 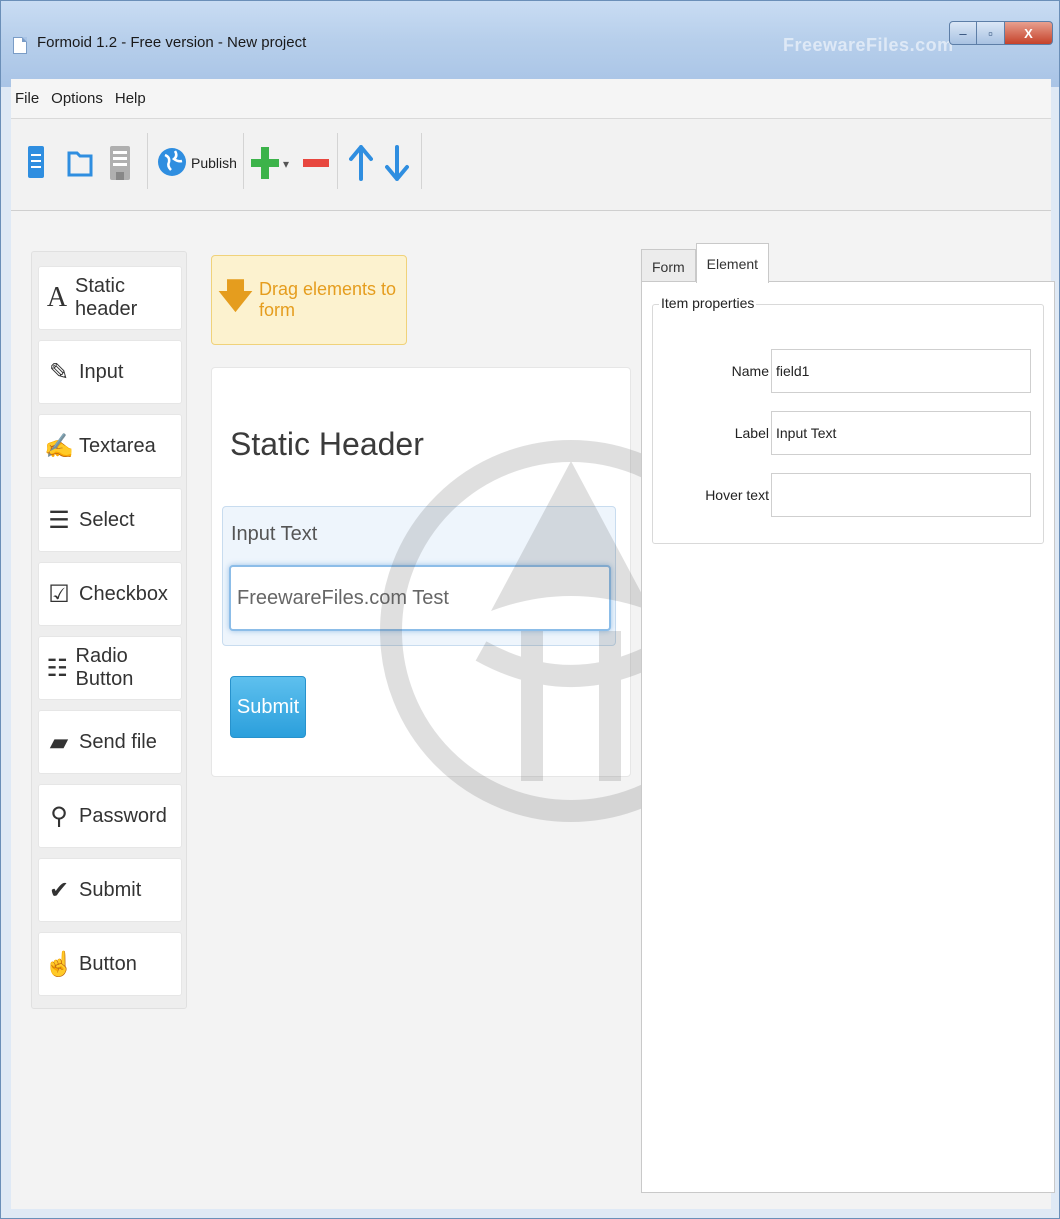 I want to click on open-folder-icon, so click(x=80, y=163).